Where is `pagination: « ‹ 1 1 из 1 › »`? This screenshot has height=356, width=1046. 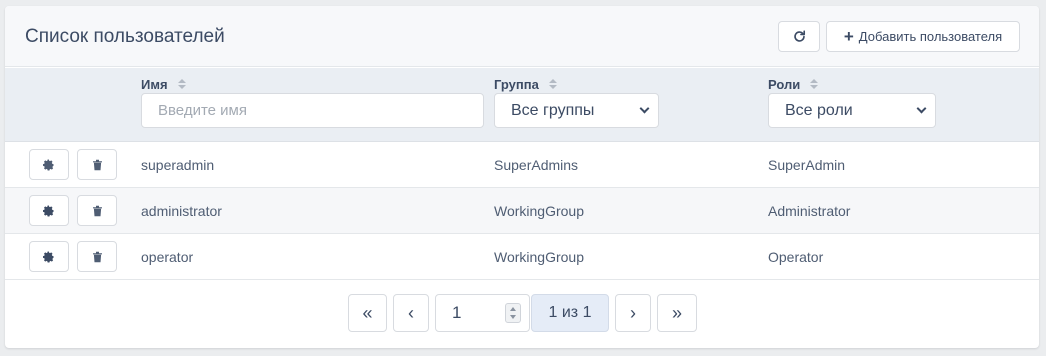
pagination: « ‹ 1 1 из 1 › » is located at coordinates (522, 313).